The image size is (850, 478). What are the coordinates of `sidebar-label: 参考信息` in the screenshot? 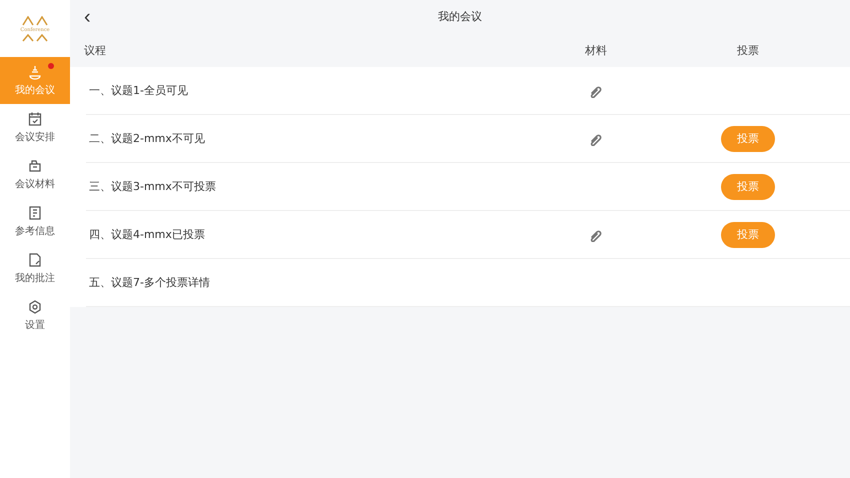 It's located at (35, 231).